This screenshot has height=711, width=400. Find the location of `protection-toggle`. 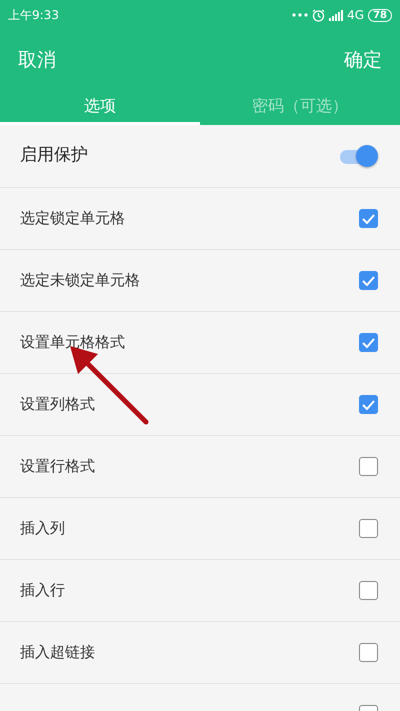

protection-toggle is located at coordinates (358, 156).